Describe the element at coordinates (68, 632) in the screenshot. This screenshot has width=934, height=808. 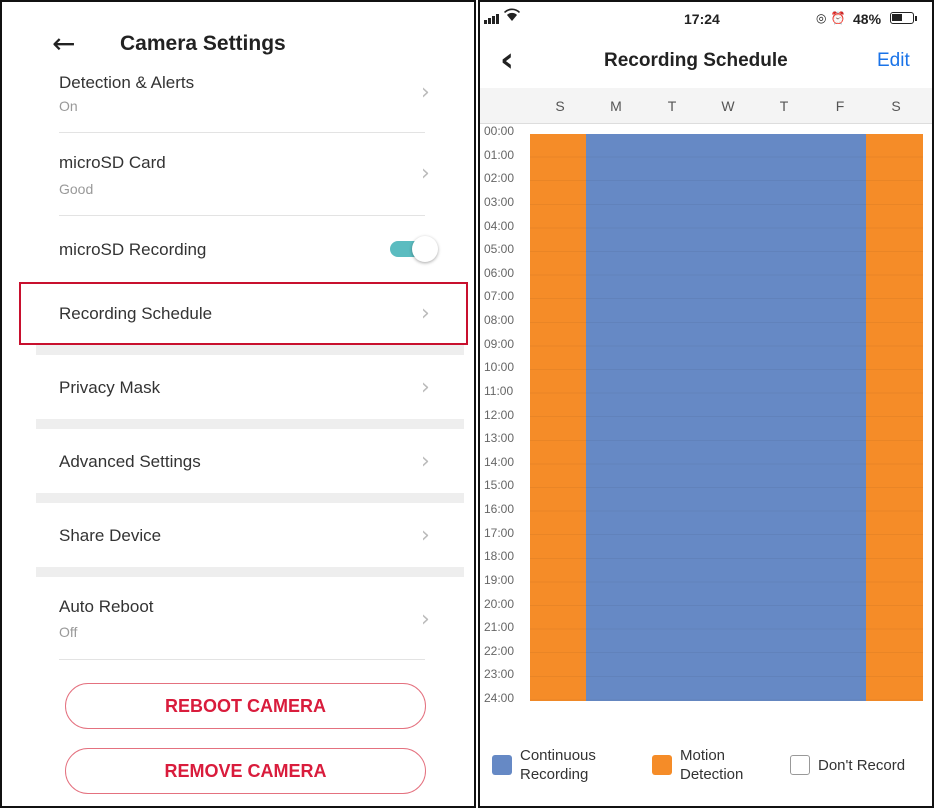
I see `row-value: Off` at that location.